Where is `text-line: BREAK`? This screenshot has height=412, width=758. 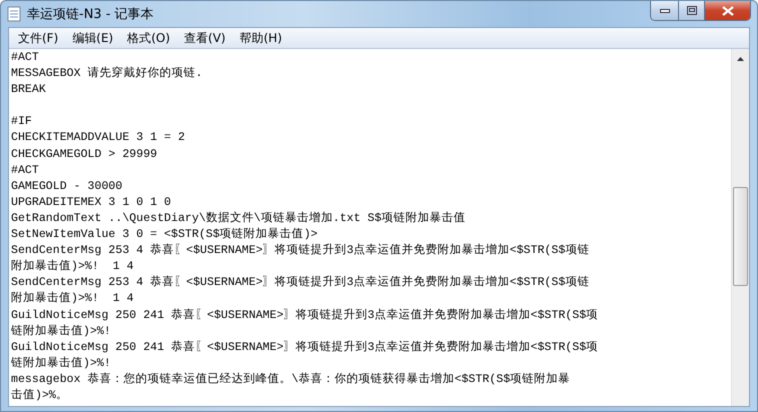
text-line: BREAK is located at coordinates (29, 90).